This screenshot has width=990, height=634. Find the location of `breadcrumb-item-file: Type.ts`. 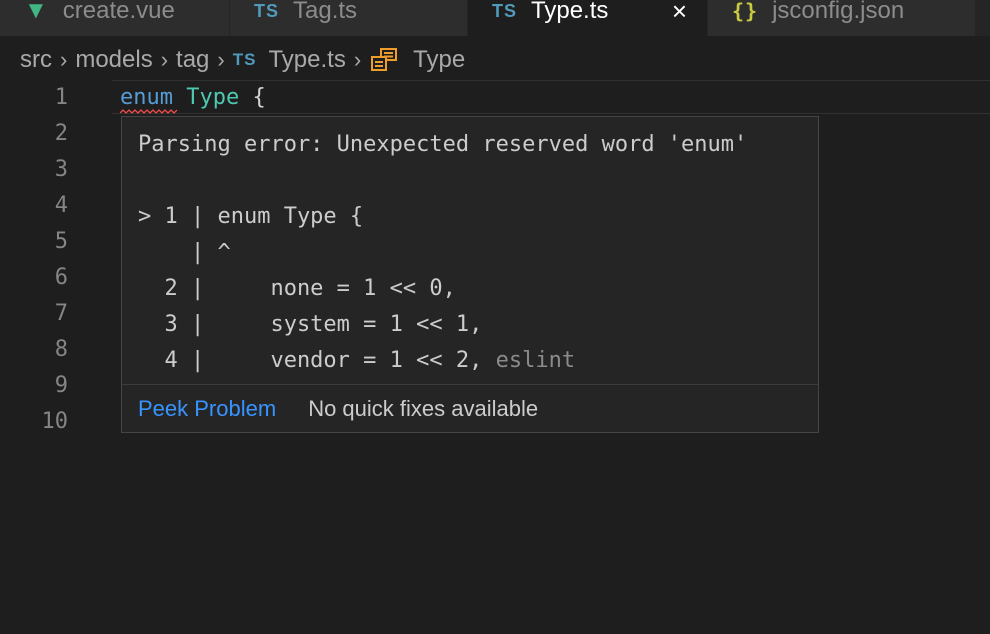

breadcrumb-item-file: Type.ts is located at coordinates (306, 60).